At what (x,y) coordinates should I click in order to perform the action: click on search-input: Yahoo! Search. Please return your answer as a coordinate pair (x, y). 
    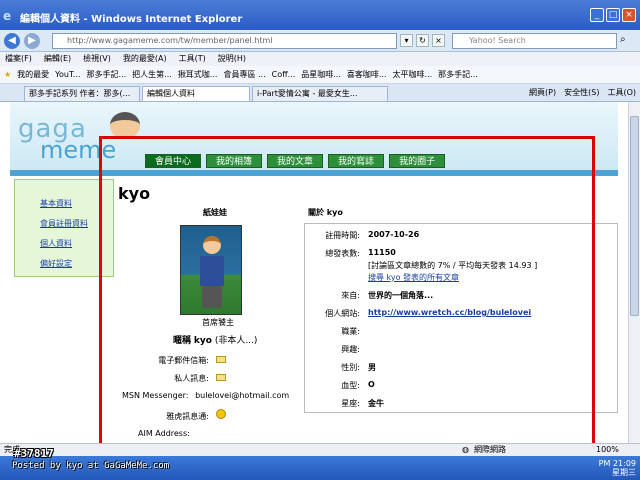
    Looking at the image, I should click on (534, 41).